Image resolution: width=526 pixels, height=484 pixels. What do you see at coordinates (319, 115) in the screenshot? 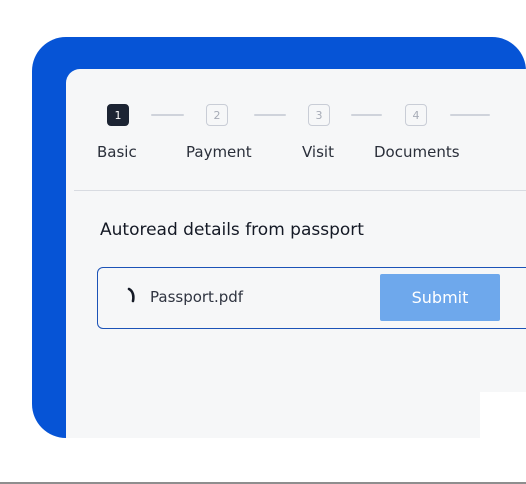
I see `step-3-indicator: 3` at bounding box center [319, 115].